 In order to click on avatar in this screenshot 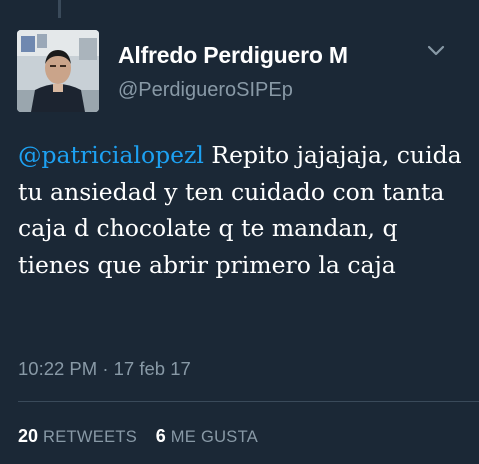, I will do `click(58, 71)`.